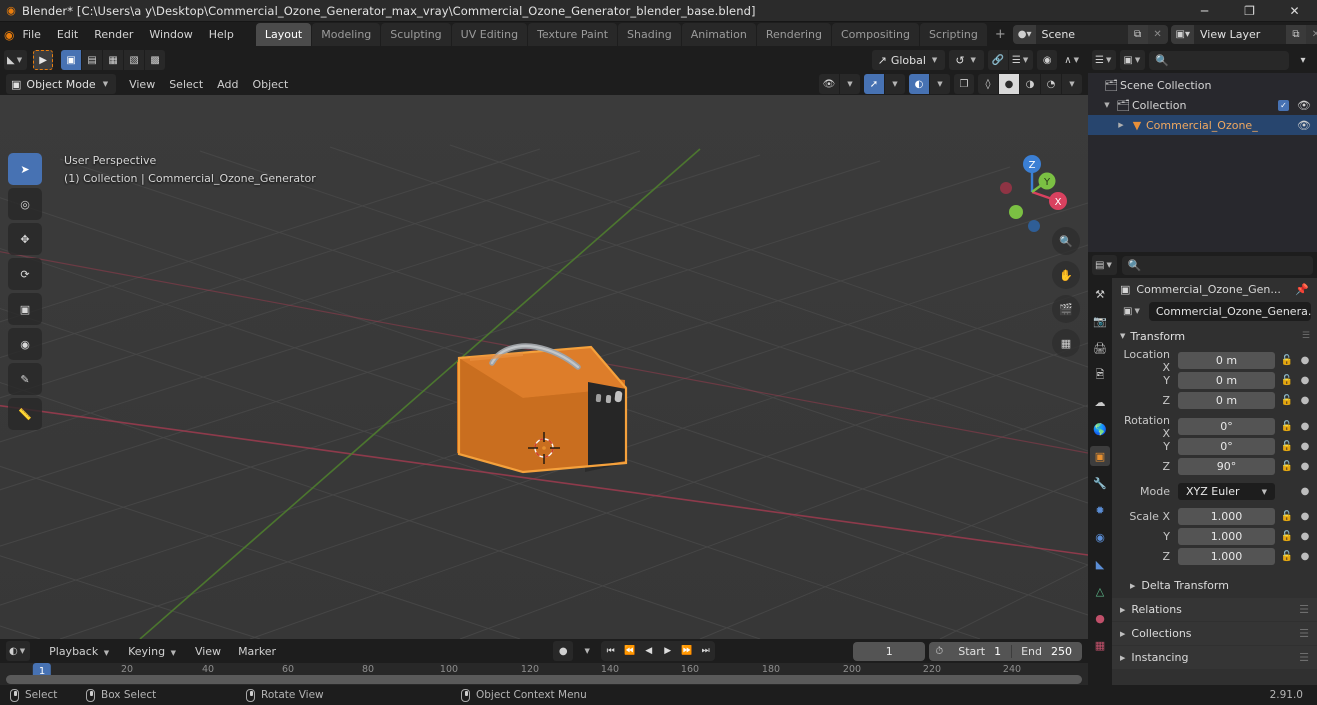 The image size is (1317, 705). Describe the element at coordinates (829, 84) in the screenshot. I see `object-visibility-icon: 👁` at that location.